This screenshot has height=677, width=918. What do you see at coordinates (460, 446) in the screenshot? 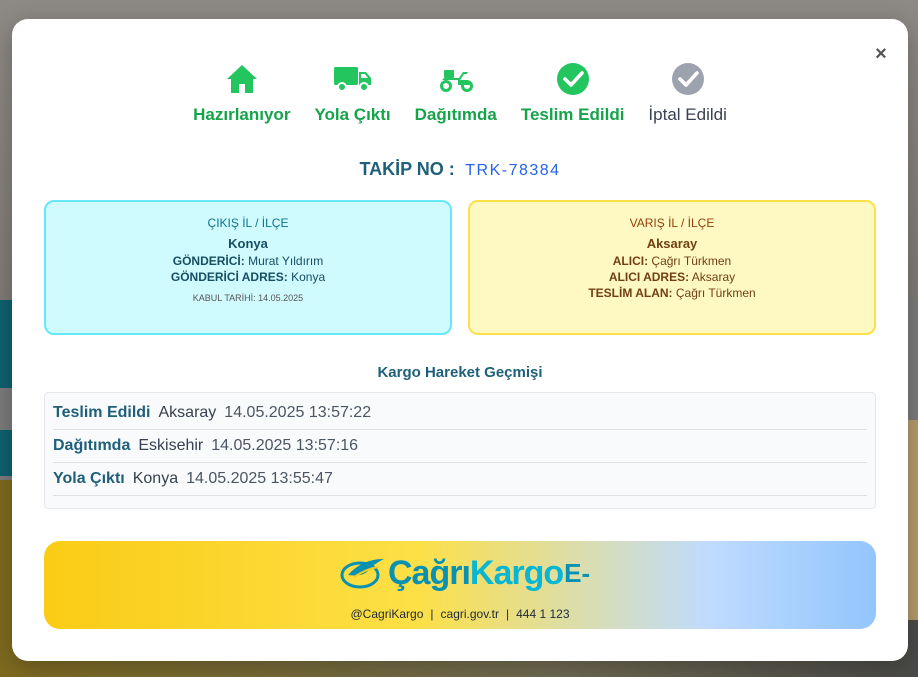
I see `history-row: Dağıtımda Eskisehir 14.05.2025 13:57:16` at bounding box center [460, 446].